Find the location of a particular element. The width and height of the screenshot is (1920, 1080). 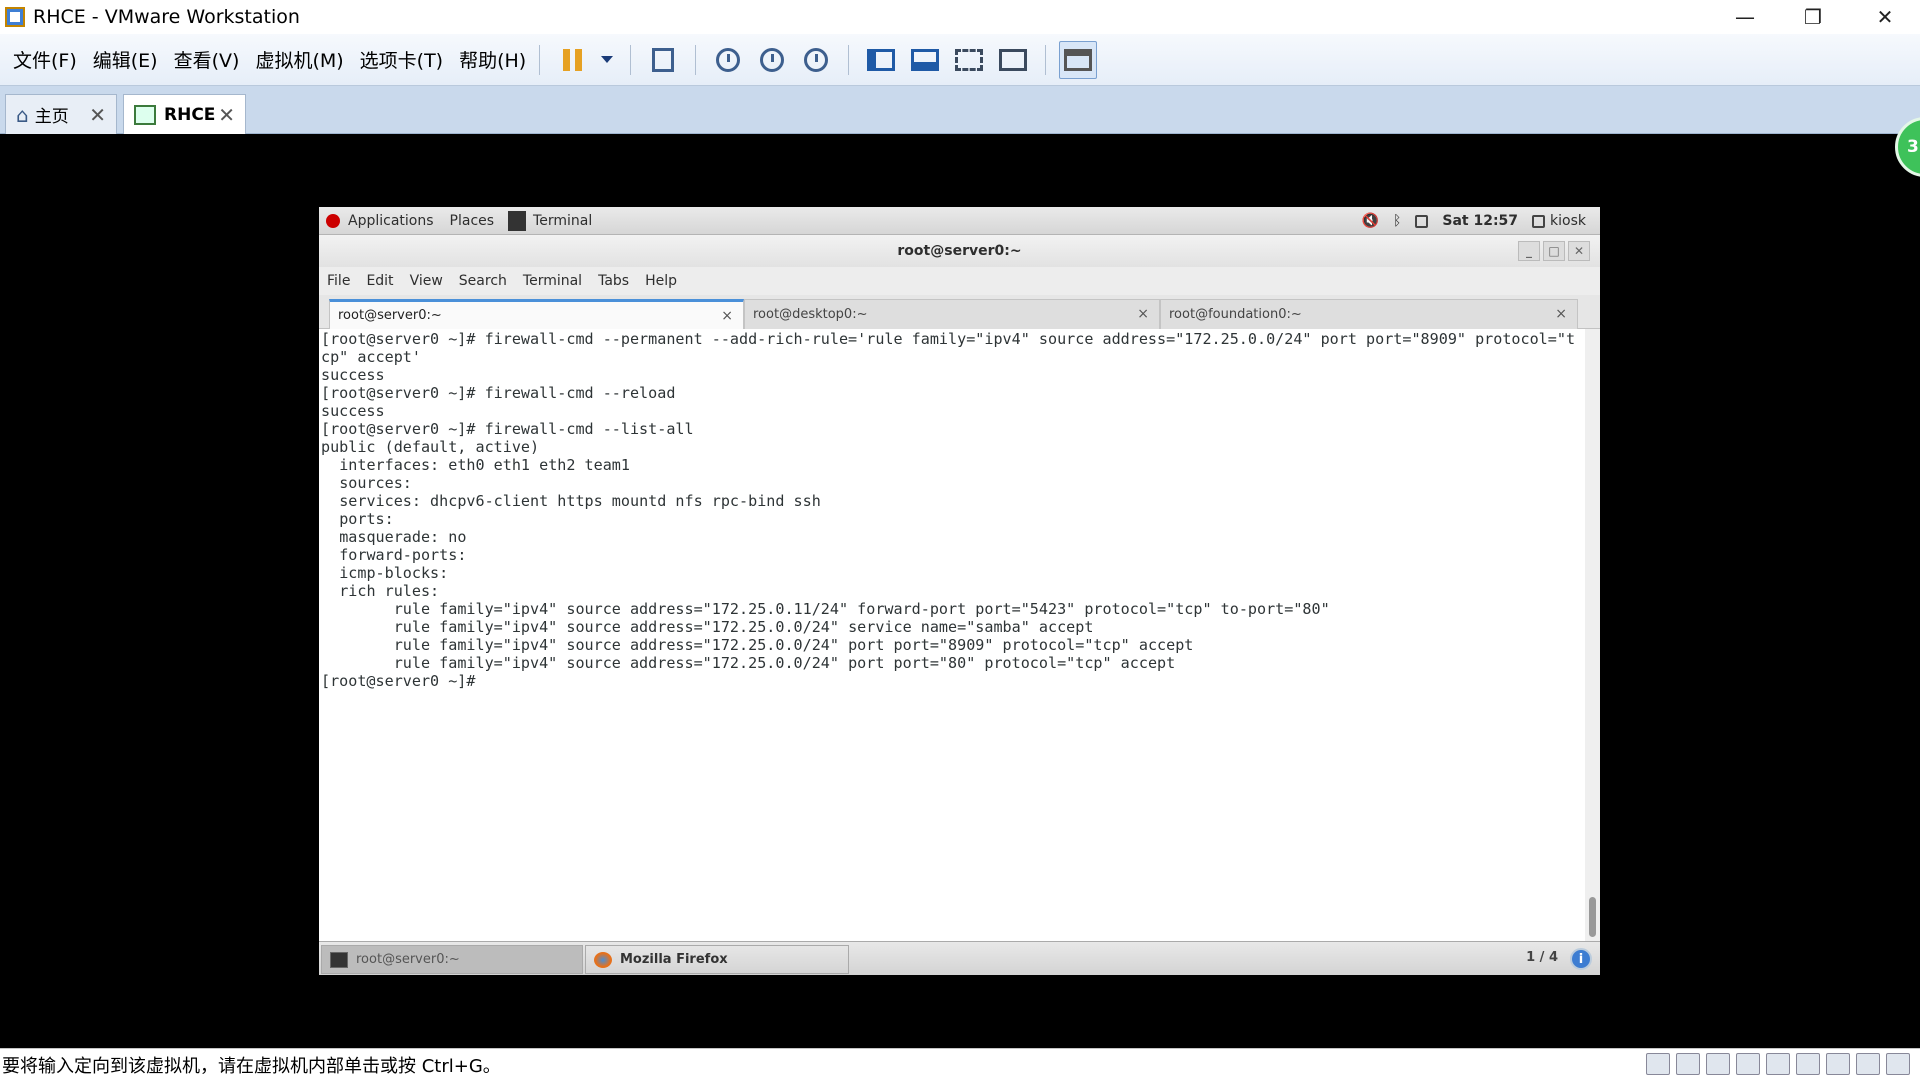

places-menu: Places is located at coordinates (472, 221).